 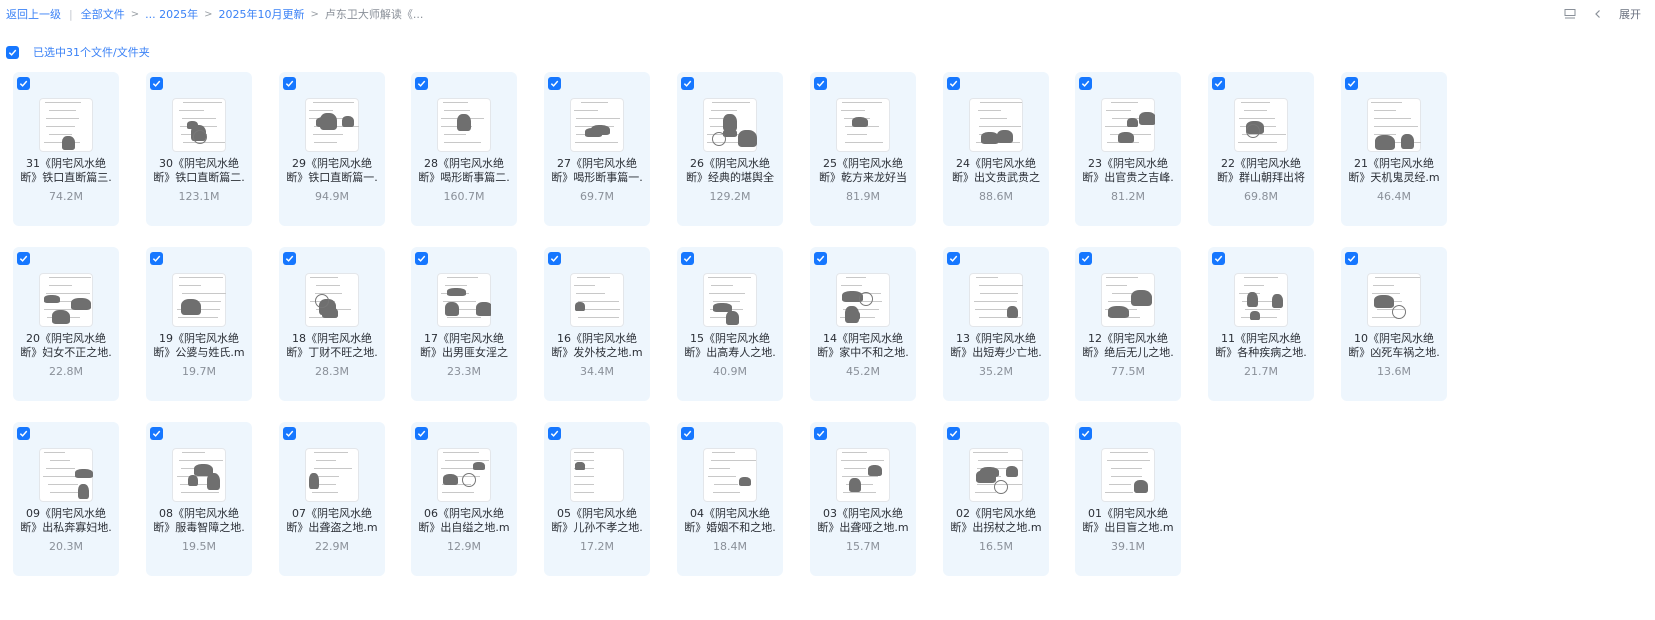 I want to click on file-card: 13《阴宅风水绝 断》出短寿少亡地. 35.2M, so click(x=996, y=324).